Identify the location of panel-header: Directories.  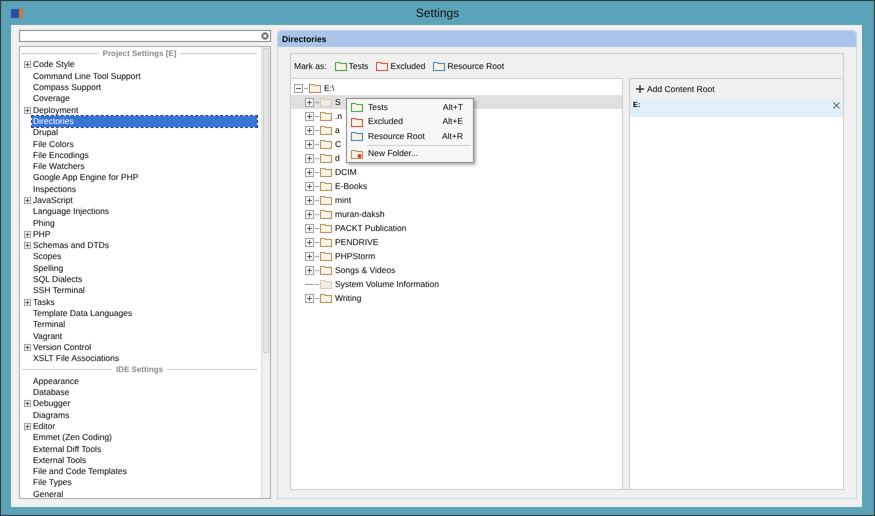
(567, 39).